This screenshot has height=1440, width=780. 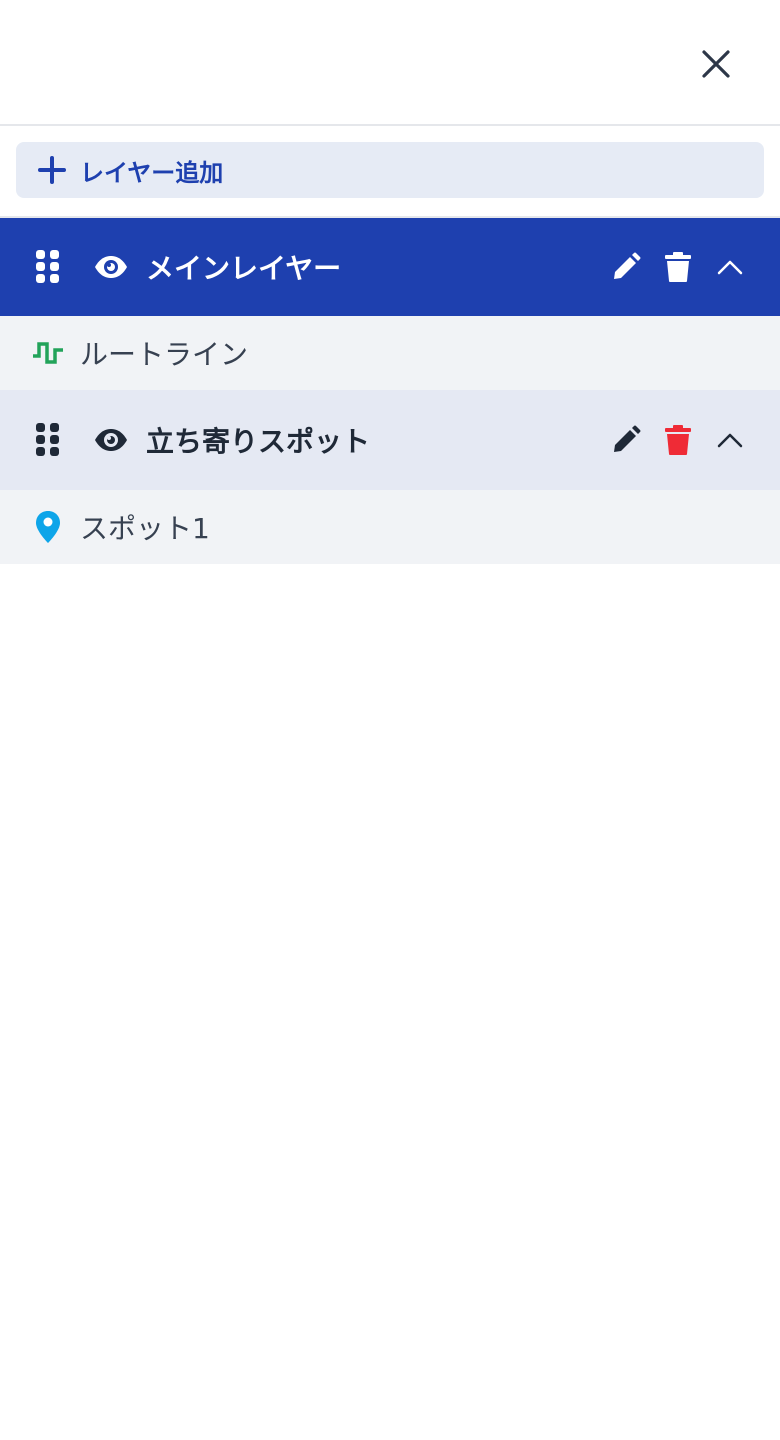 I want to click on close-icon, so click(x=716, y=64).